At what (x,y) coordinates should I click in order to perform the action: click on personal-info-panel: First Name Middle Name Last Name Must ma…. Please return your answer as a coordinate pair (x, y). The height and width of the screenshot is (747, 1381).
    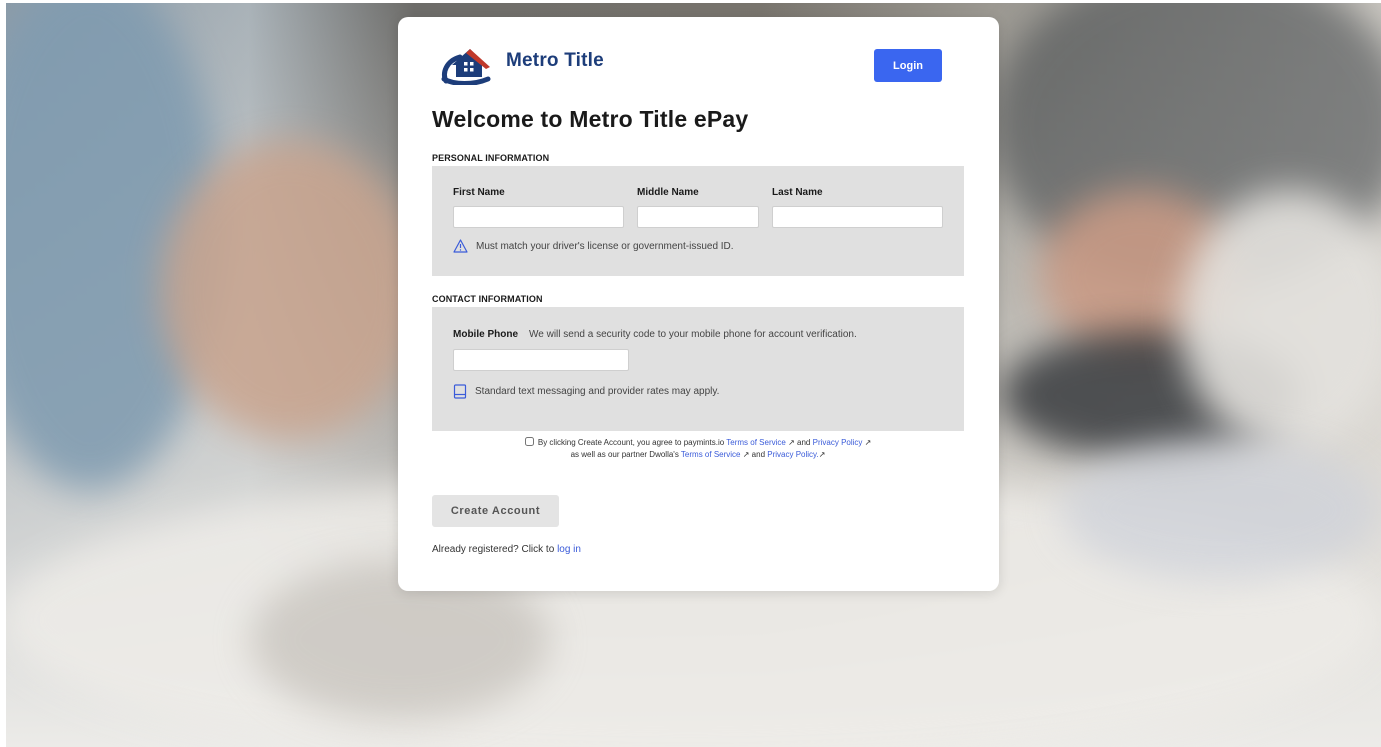
    Looking at the image, I should click on (698, 221).